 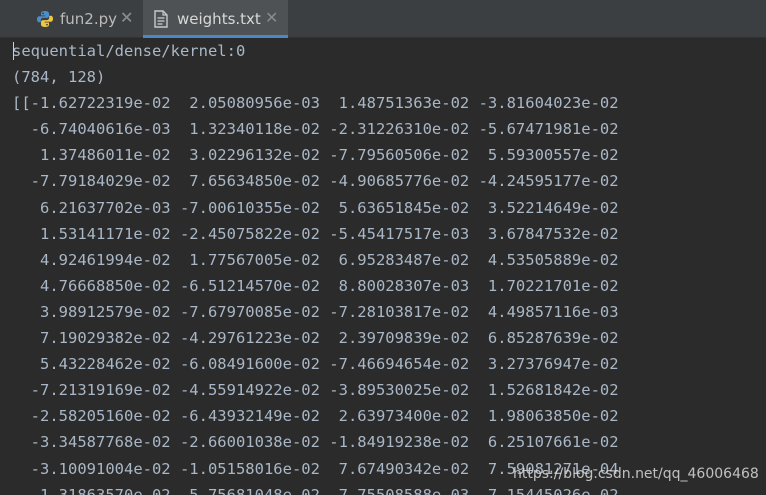 What do you see at coordinates (161, 21) in the screenshot?
I see `text-file-icon` at bounding box center [161, 21].